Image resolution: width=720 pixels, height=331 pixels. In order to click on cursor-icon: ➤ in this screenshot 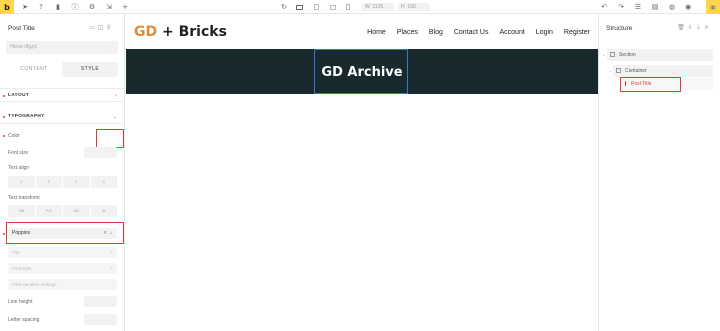, I will do `click(25, 7)`.